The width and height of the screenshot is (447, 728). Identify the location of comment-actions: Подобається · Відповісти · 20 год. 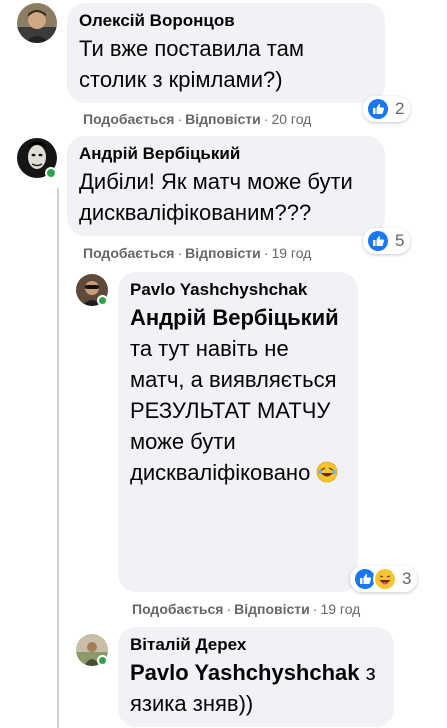
(197, 119).